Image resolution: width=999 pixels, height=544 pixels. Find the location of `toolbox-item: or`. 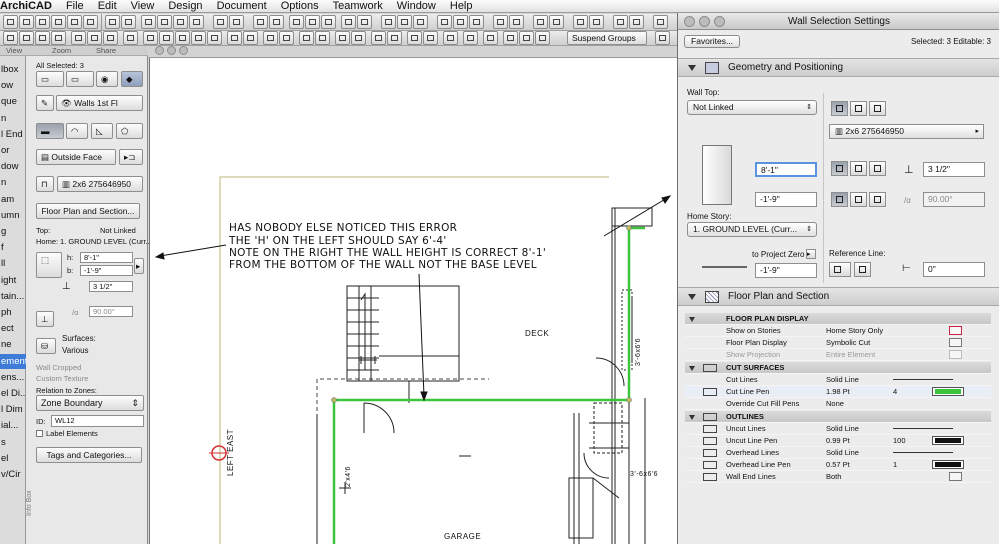

toolbox-item: or is located at coordinates (13, 150).